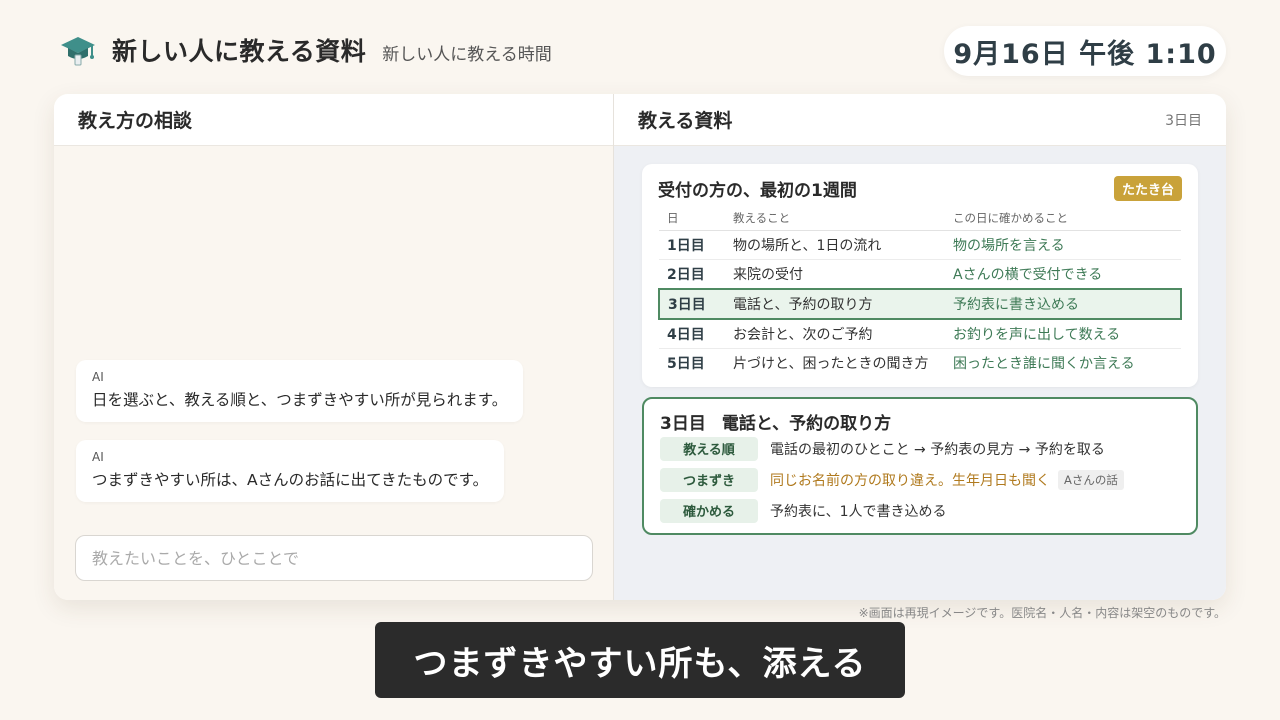 The image size is (1280, 720). Describe the element at coordinates (831, 364) in the screenshot. I see `row-teach: 片づけと、困ったときの聞き方` at that location.